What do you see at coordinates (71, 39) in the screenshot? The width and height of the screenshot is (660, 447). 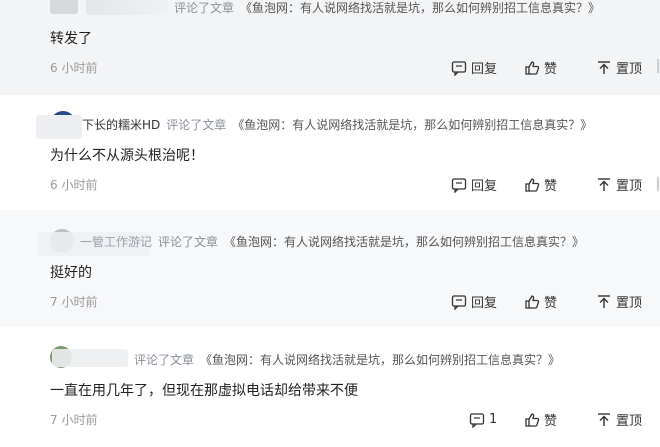 I see `comment-text: 转发了` at bounding box center [71, 39].